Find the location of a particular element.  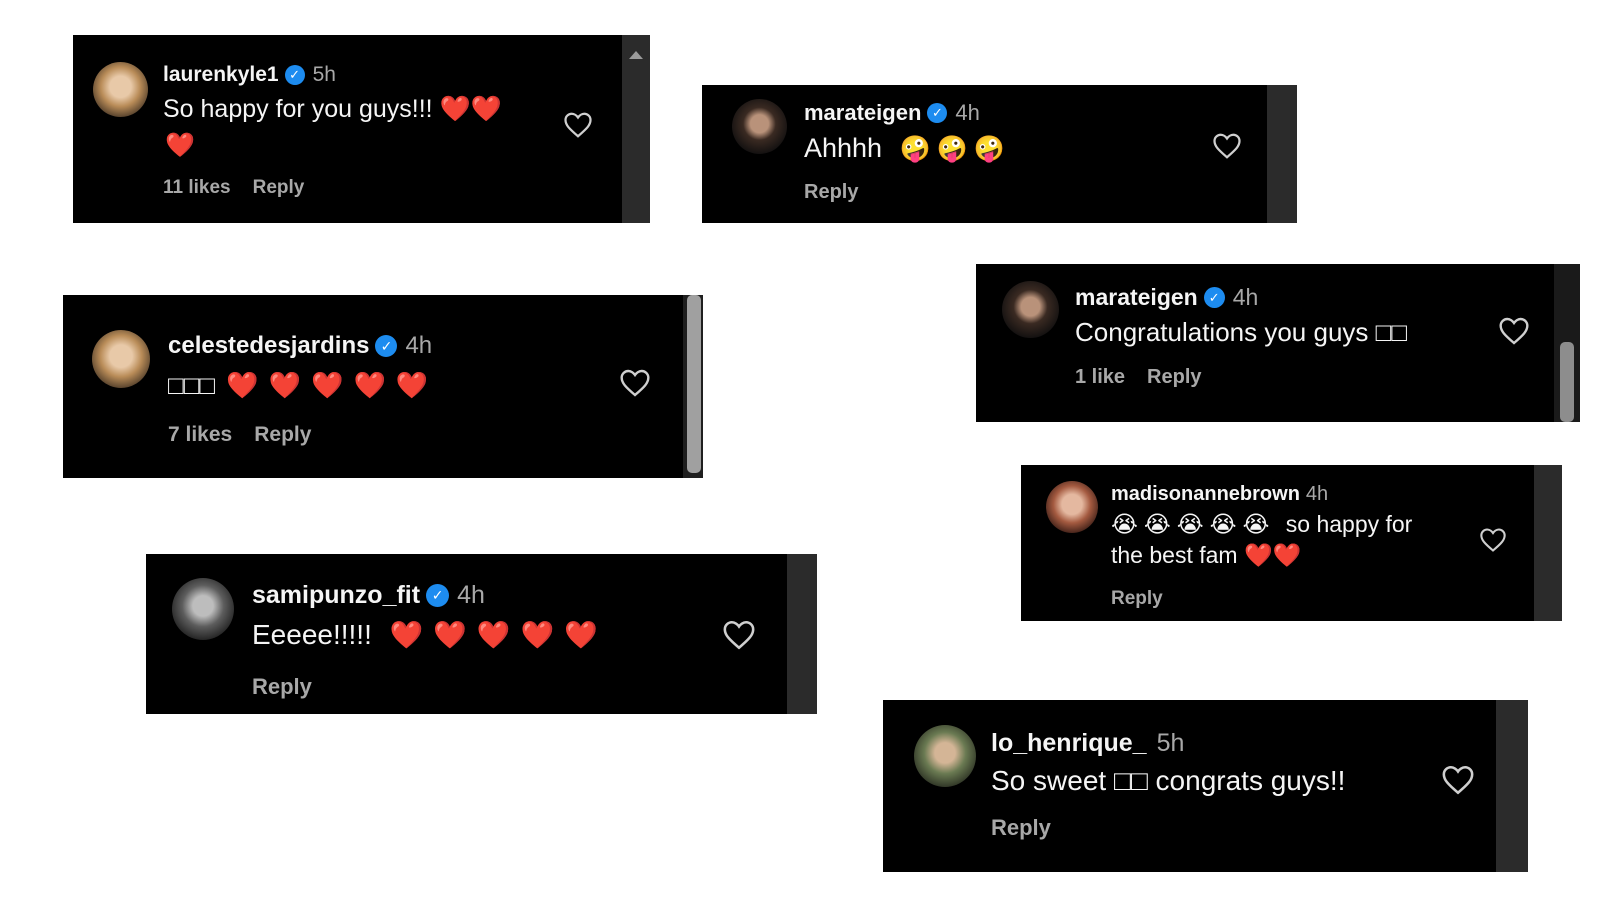

comment-text: So happy for you guys!!! ❤️❤️ is located at coordinates (332, 109).